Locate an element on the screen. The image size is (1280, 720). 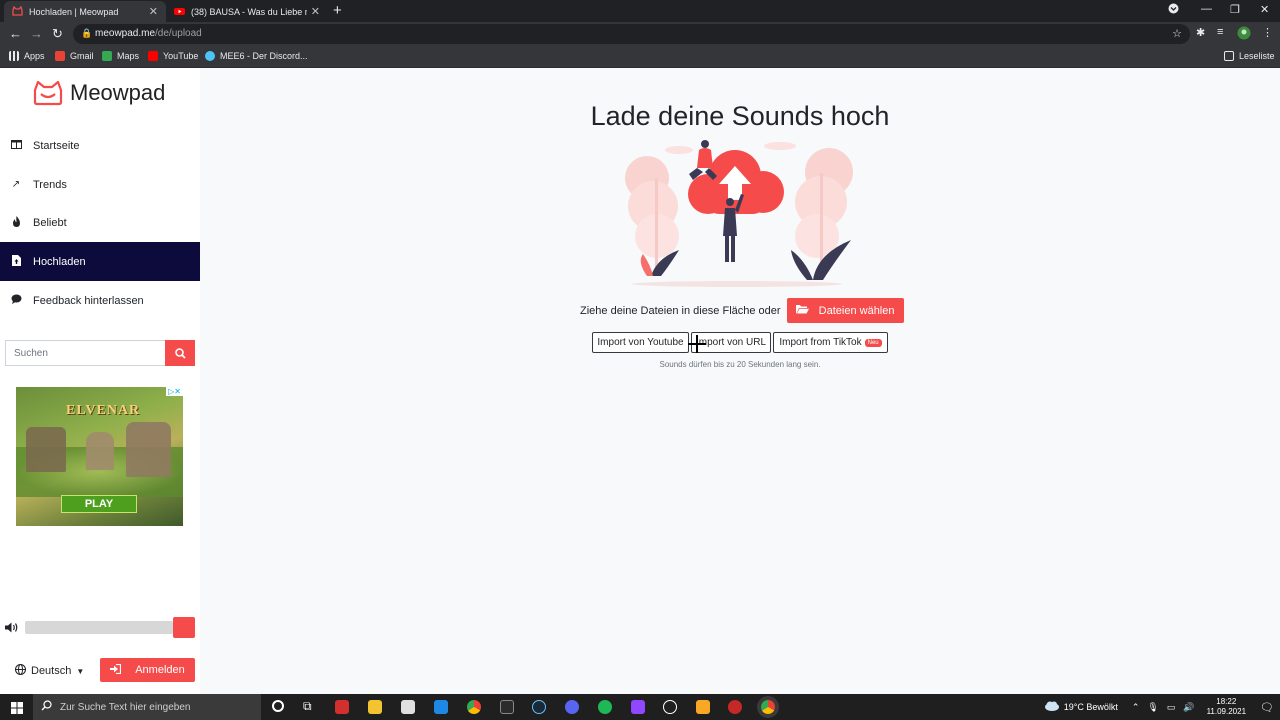
reading-list-icon is located at coordinates (1229, 56).